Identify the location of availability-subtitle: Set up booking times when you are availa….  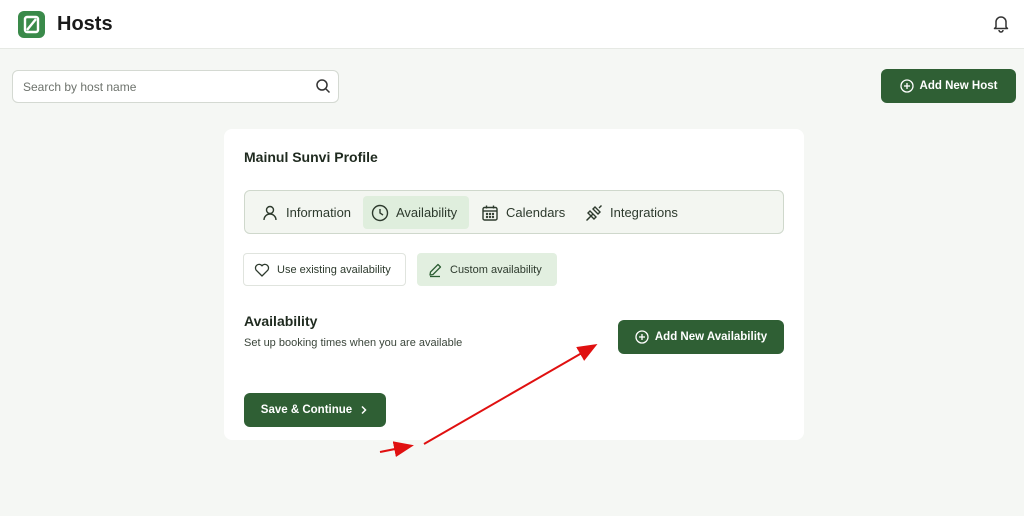
(353, 343).